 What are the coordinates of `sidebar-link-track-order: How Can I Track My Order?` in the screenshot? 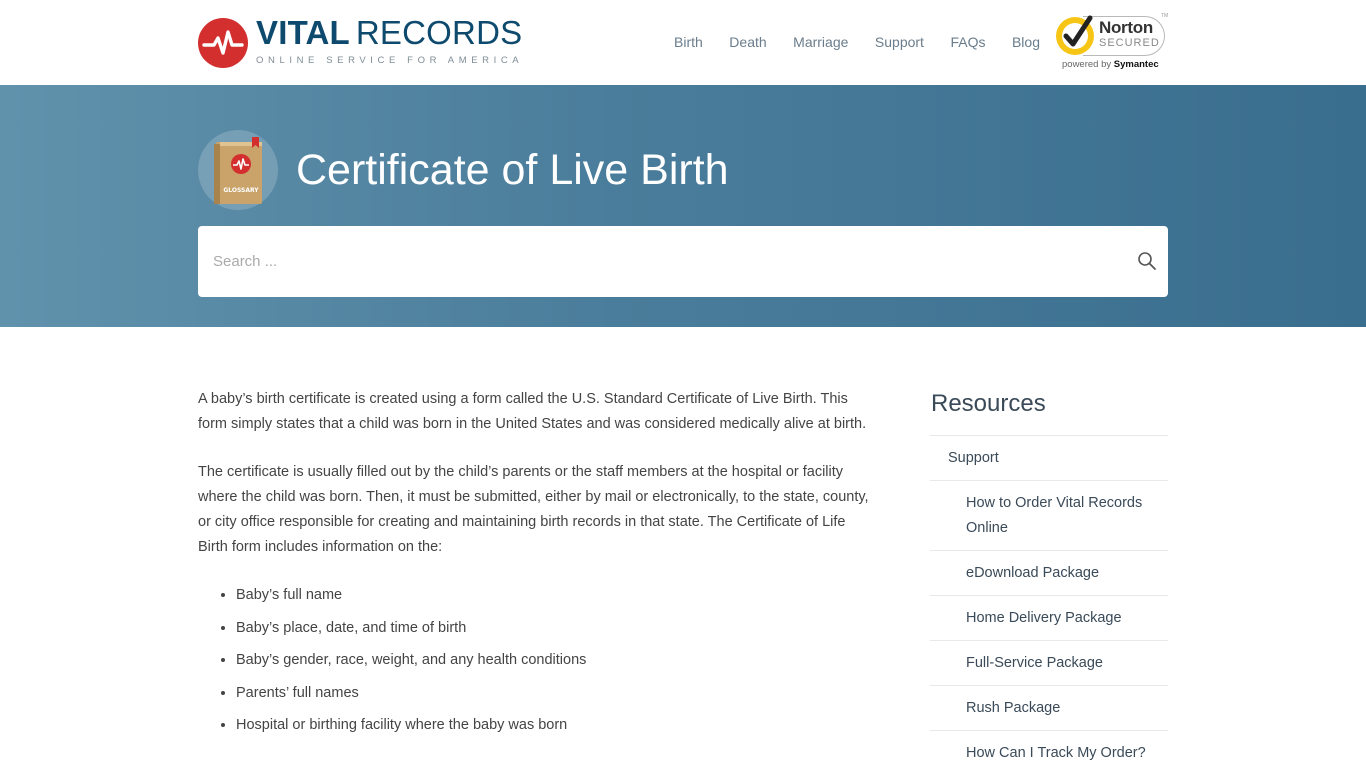 It's located at (1049, 753).